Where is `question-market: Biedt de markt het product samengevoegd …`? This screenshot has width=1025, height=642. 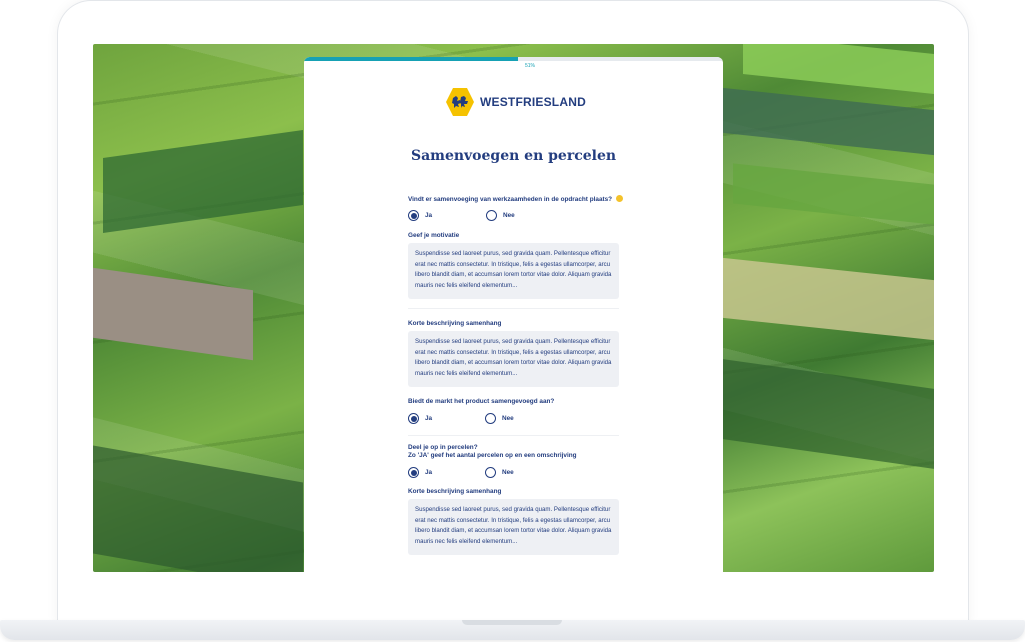
question-market: Biedt de markt het product samengevoegd … is located at coordinates (481, 401).